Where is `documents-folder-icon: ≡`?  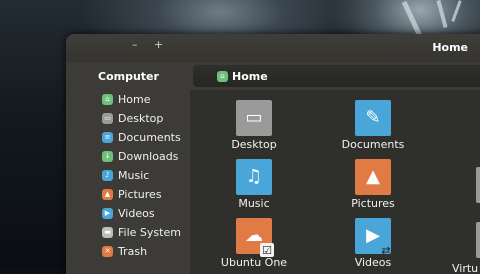 documents-folder-icon: ≡ is located at coordinates (107, 137).